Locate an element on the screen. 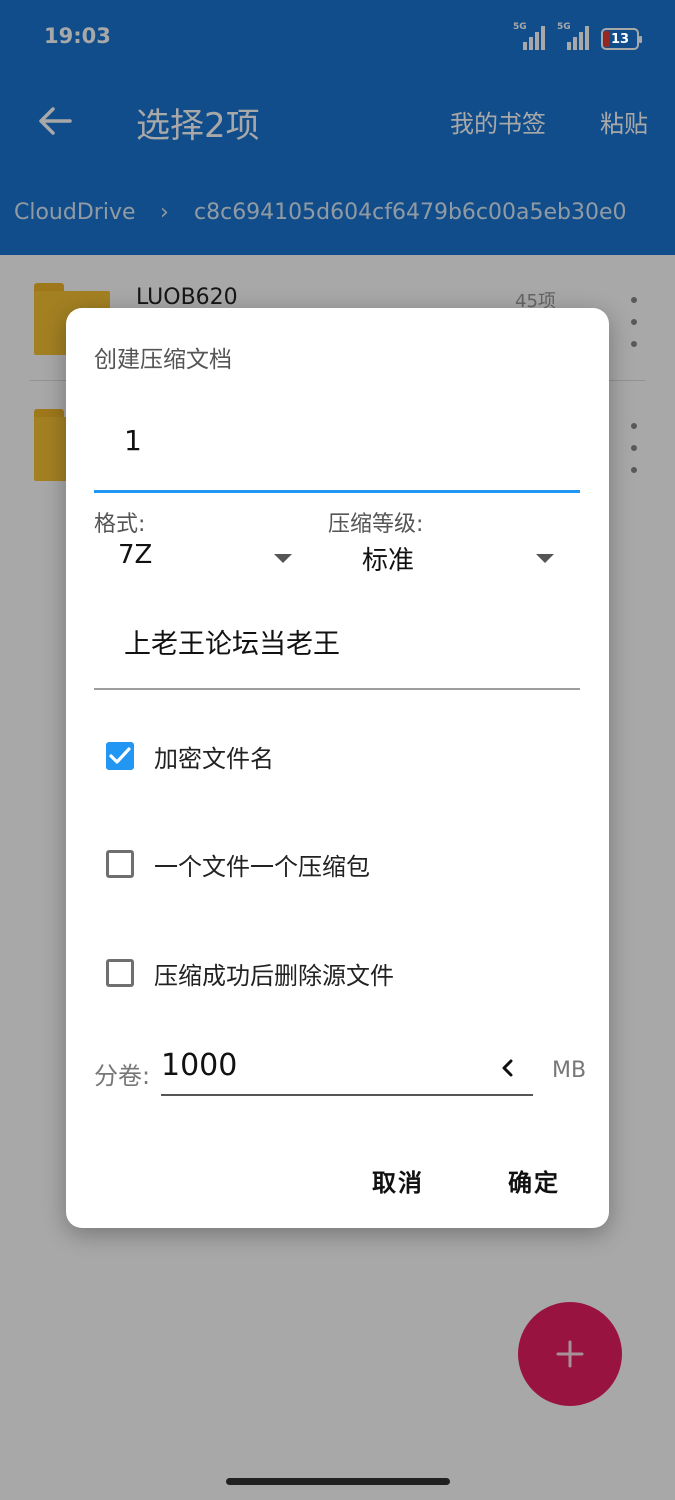 Image resolution: width=675 pixels, height=1500 pixels. level-label: 压缩等级: is located at coordinates (376, 524).